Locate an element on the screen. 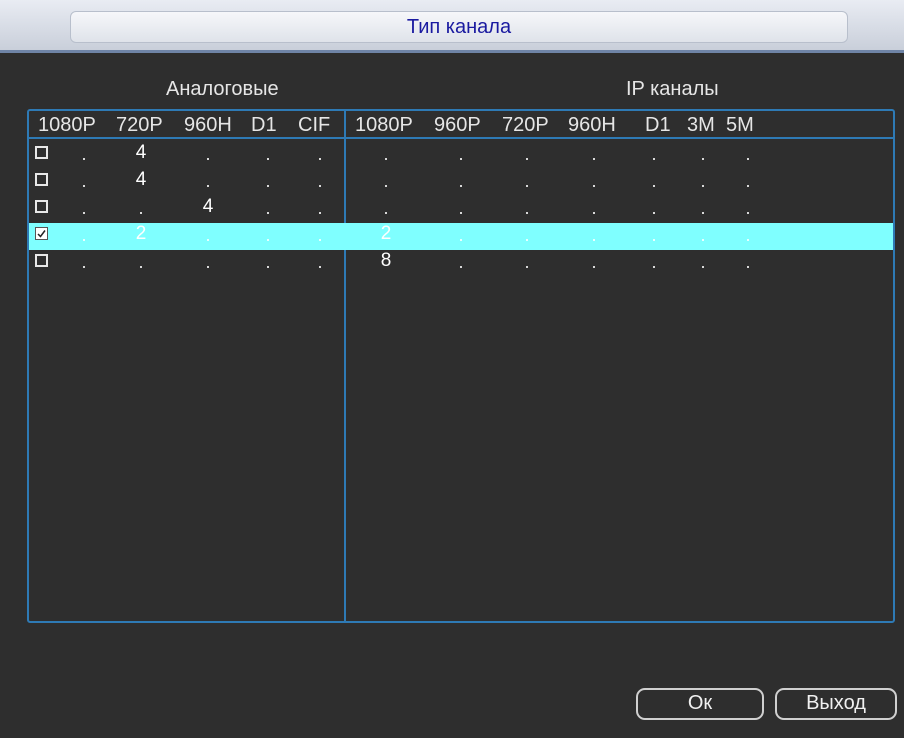 The height and width of the screenshot is (738, 904). col-ip-1080p: 1080P is located at coordinates (384, 125).